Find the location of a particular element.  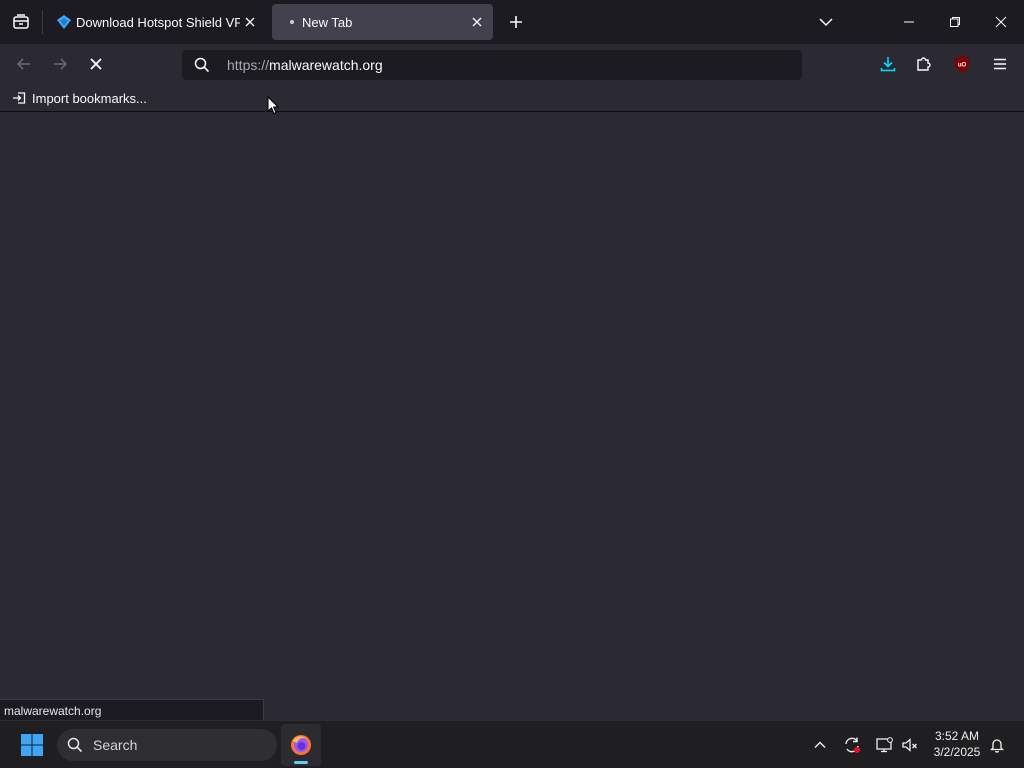

svg-text: uO is located at coordinates (962, 66).